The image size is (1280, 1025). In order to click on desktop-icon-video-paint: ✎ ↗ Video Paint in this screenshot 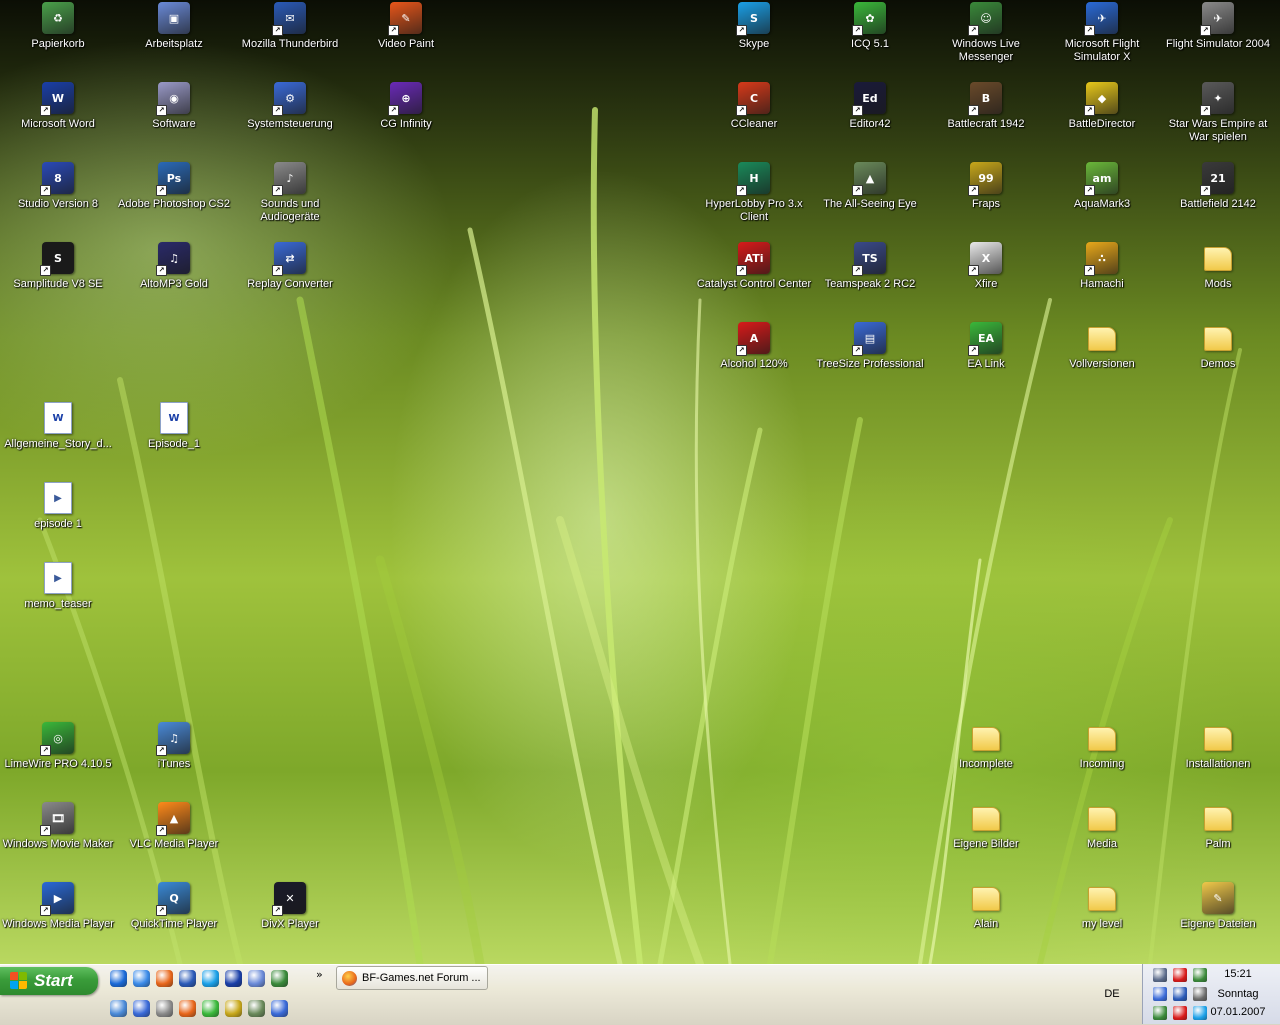, I will do `click(406, 40)`.